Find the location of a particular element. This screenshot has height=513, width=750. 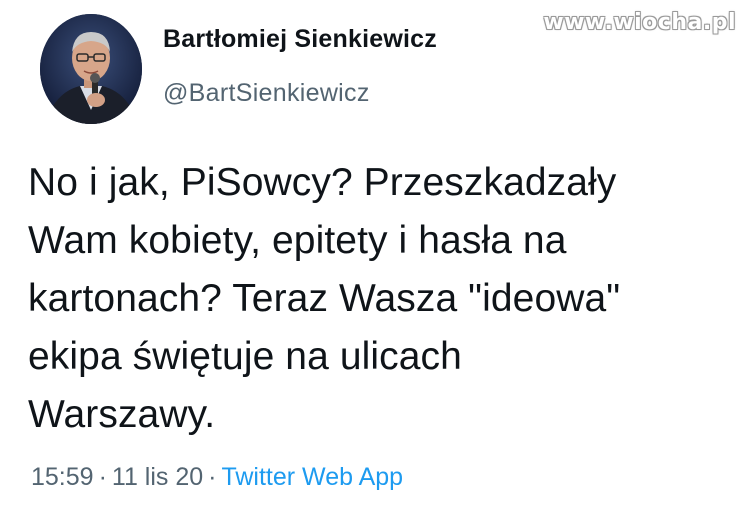

profile-photo-icon is located at coordinates (91, 69).